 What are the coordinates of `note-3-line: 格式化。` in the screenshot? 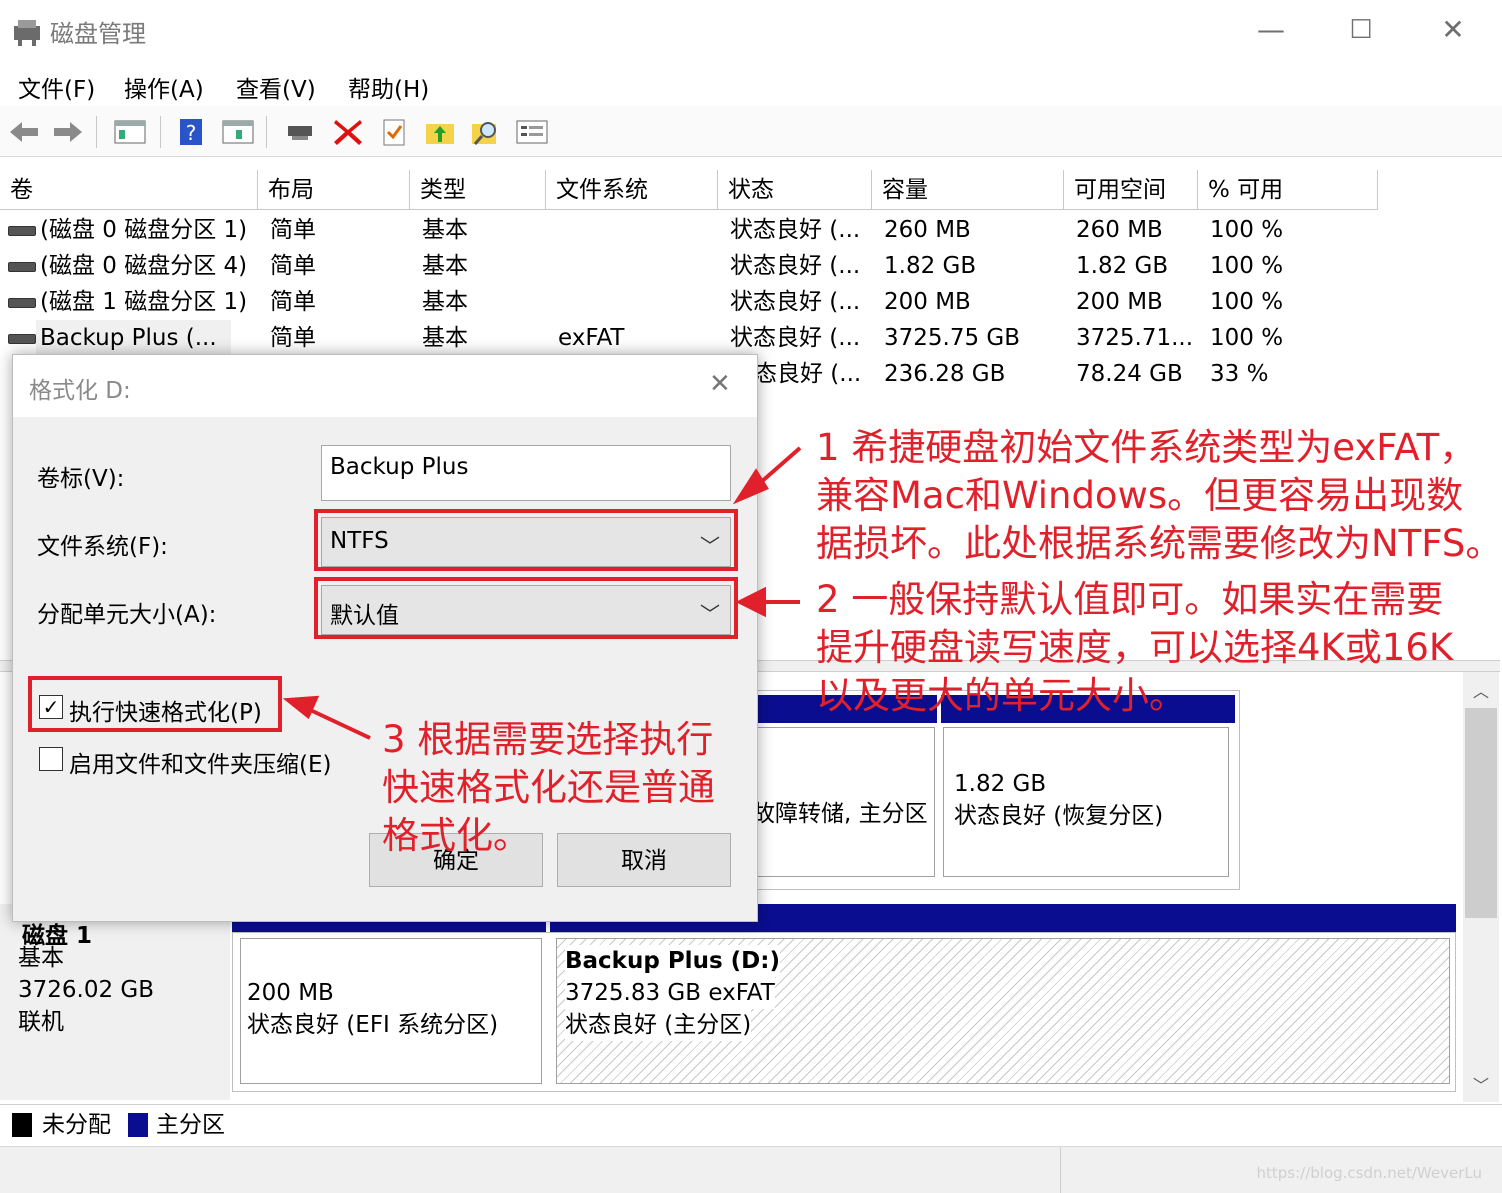 It's located at (456, 835).